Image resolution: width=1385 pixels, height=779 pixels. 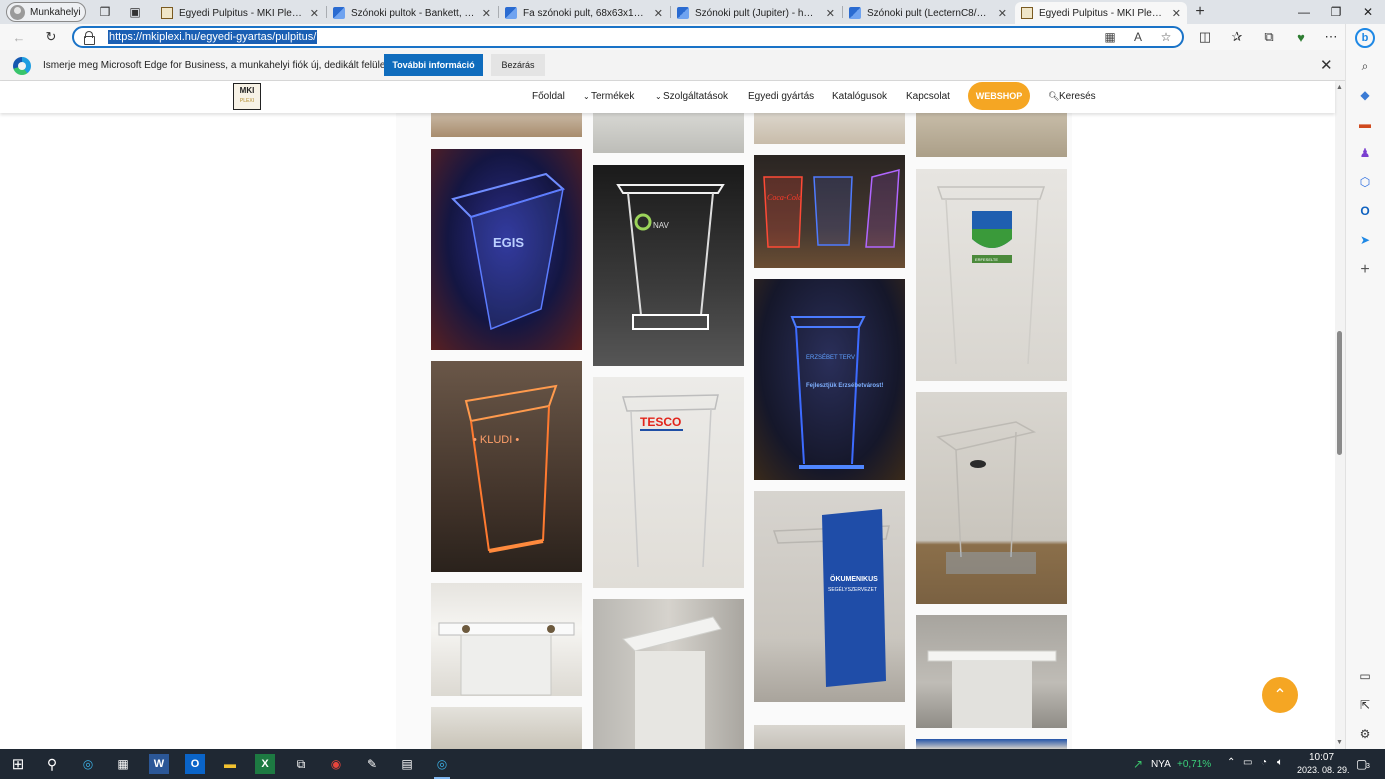 What do you see at coordinates (442, 766) in the screenshot?
I see `edge-taskbar-active-icon: ◎` at bounding box center [442, 766].